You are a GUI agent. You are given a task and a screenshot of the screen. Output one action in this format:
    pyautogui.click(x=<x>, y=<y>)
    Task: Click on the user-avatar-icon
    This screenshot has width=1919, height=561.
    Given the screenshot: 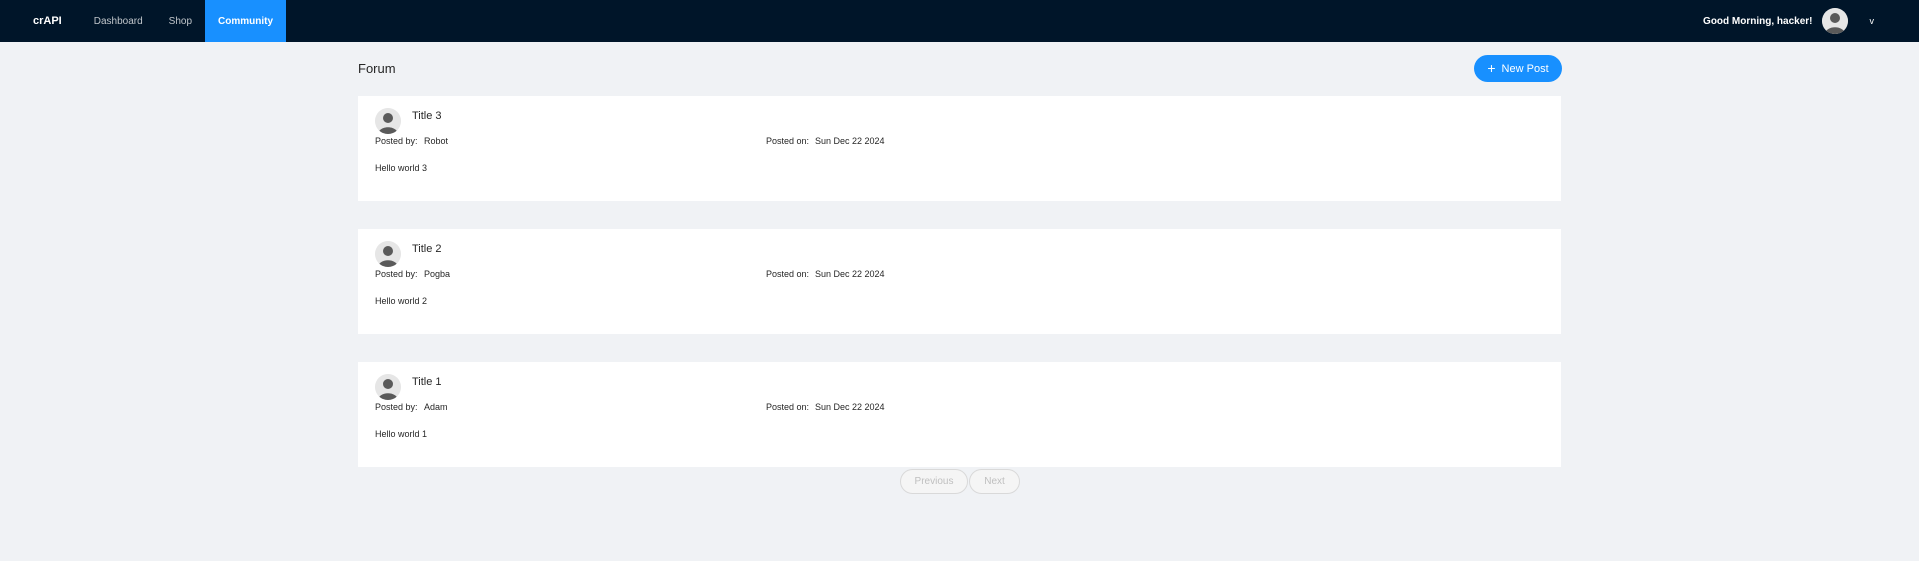 What is the action you would take?
    pyautogui.click(x=1834, y=21)
    